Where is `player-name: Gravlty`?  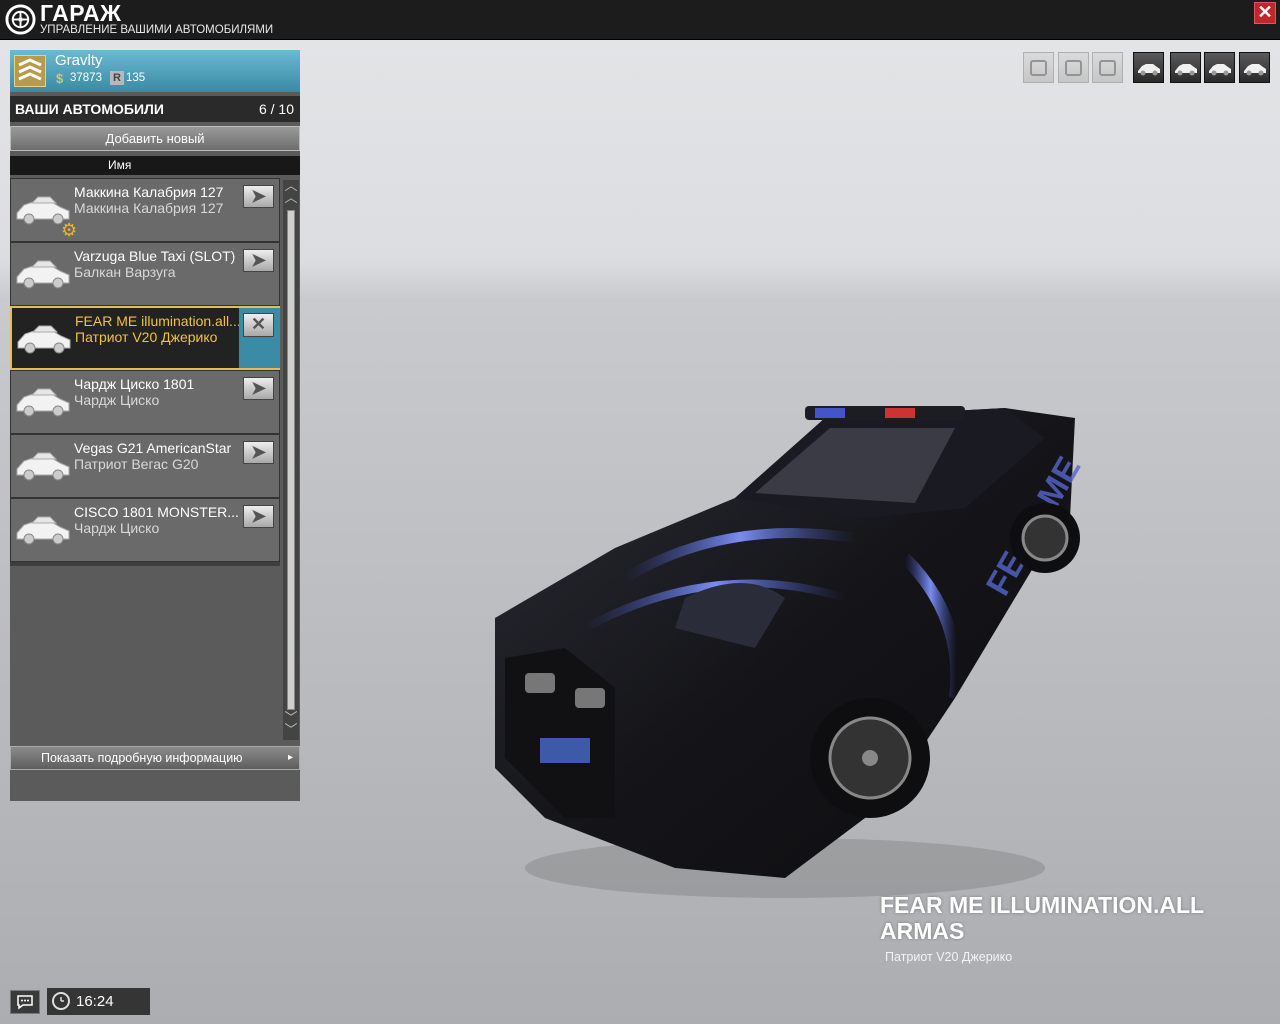 player-name: Gravlty is located at coordinates (79, 60).